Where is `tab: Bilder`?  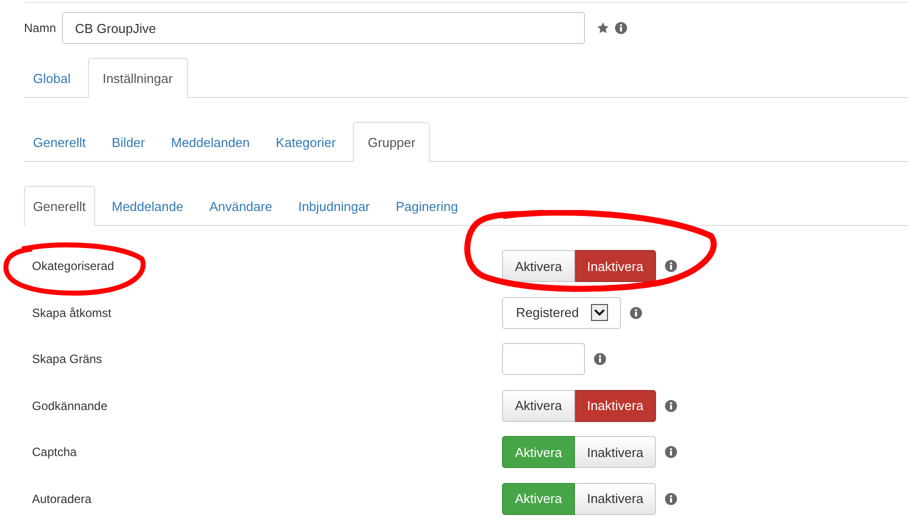 tab: Bilder is located at coordinates (128, 141).